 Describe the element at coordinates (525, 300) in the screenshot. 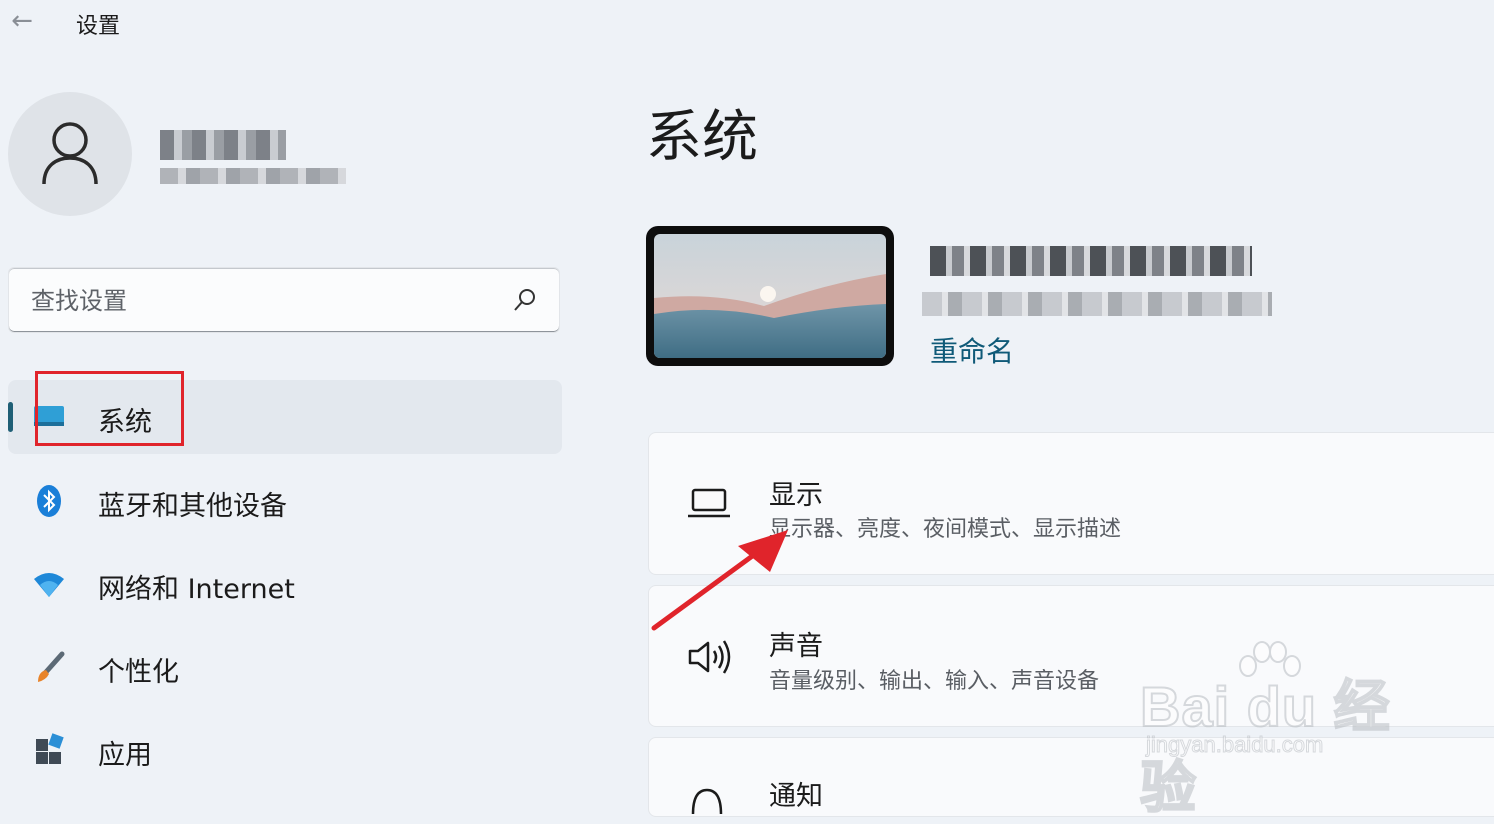

I see `search-icon` at that location.